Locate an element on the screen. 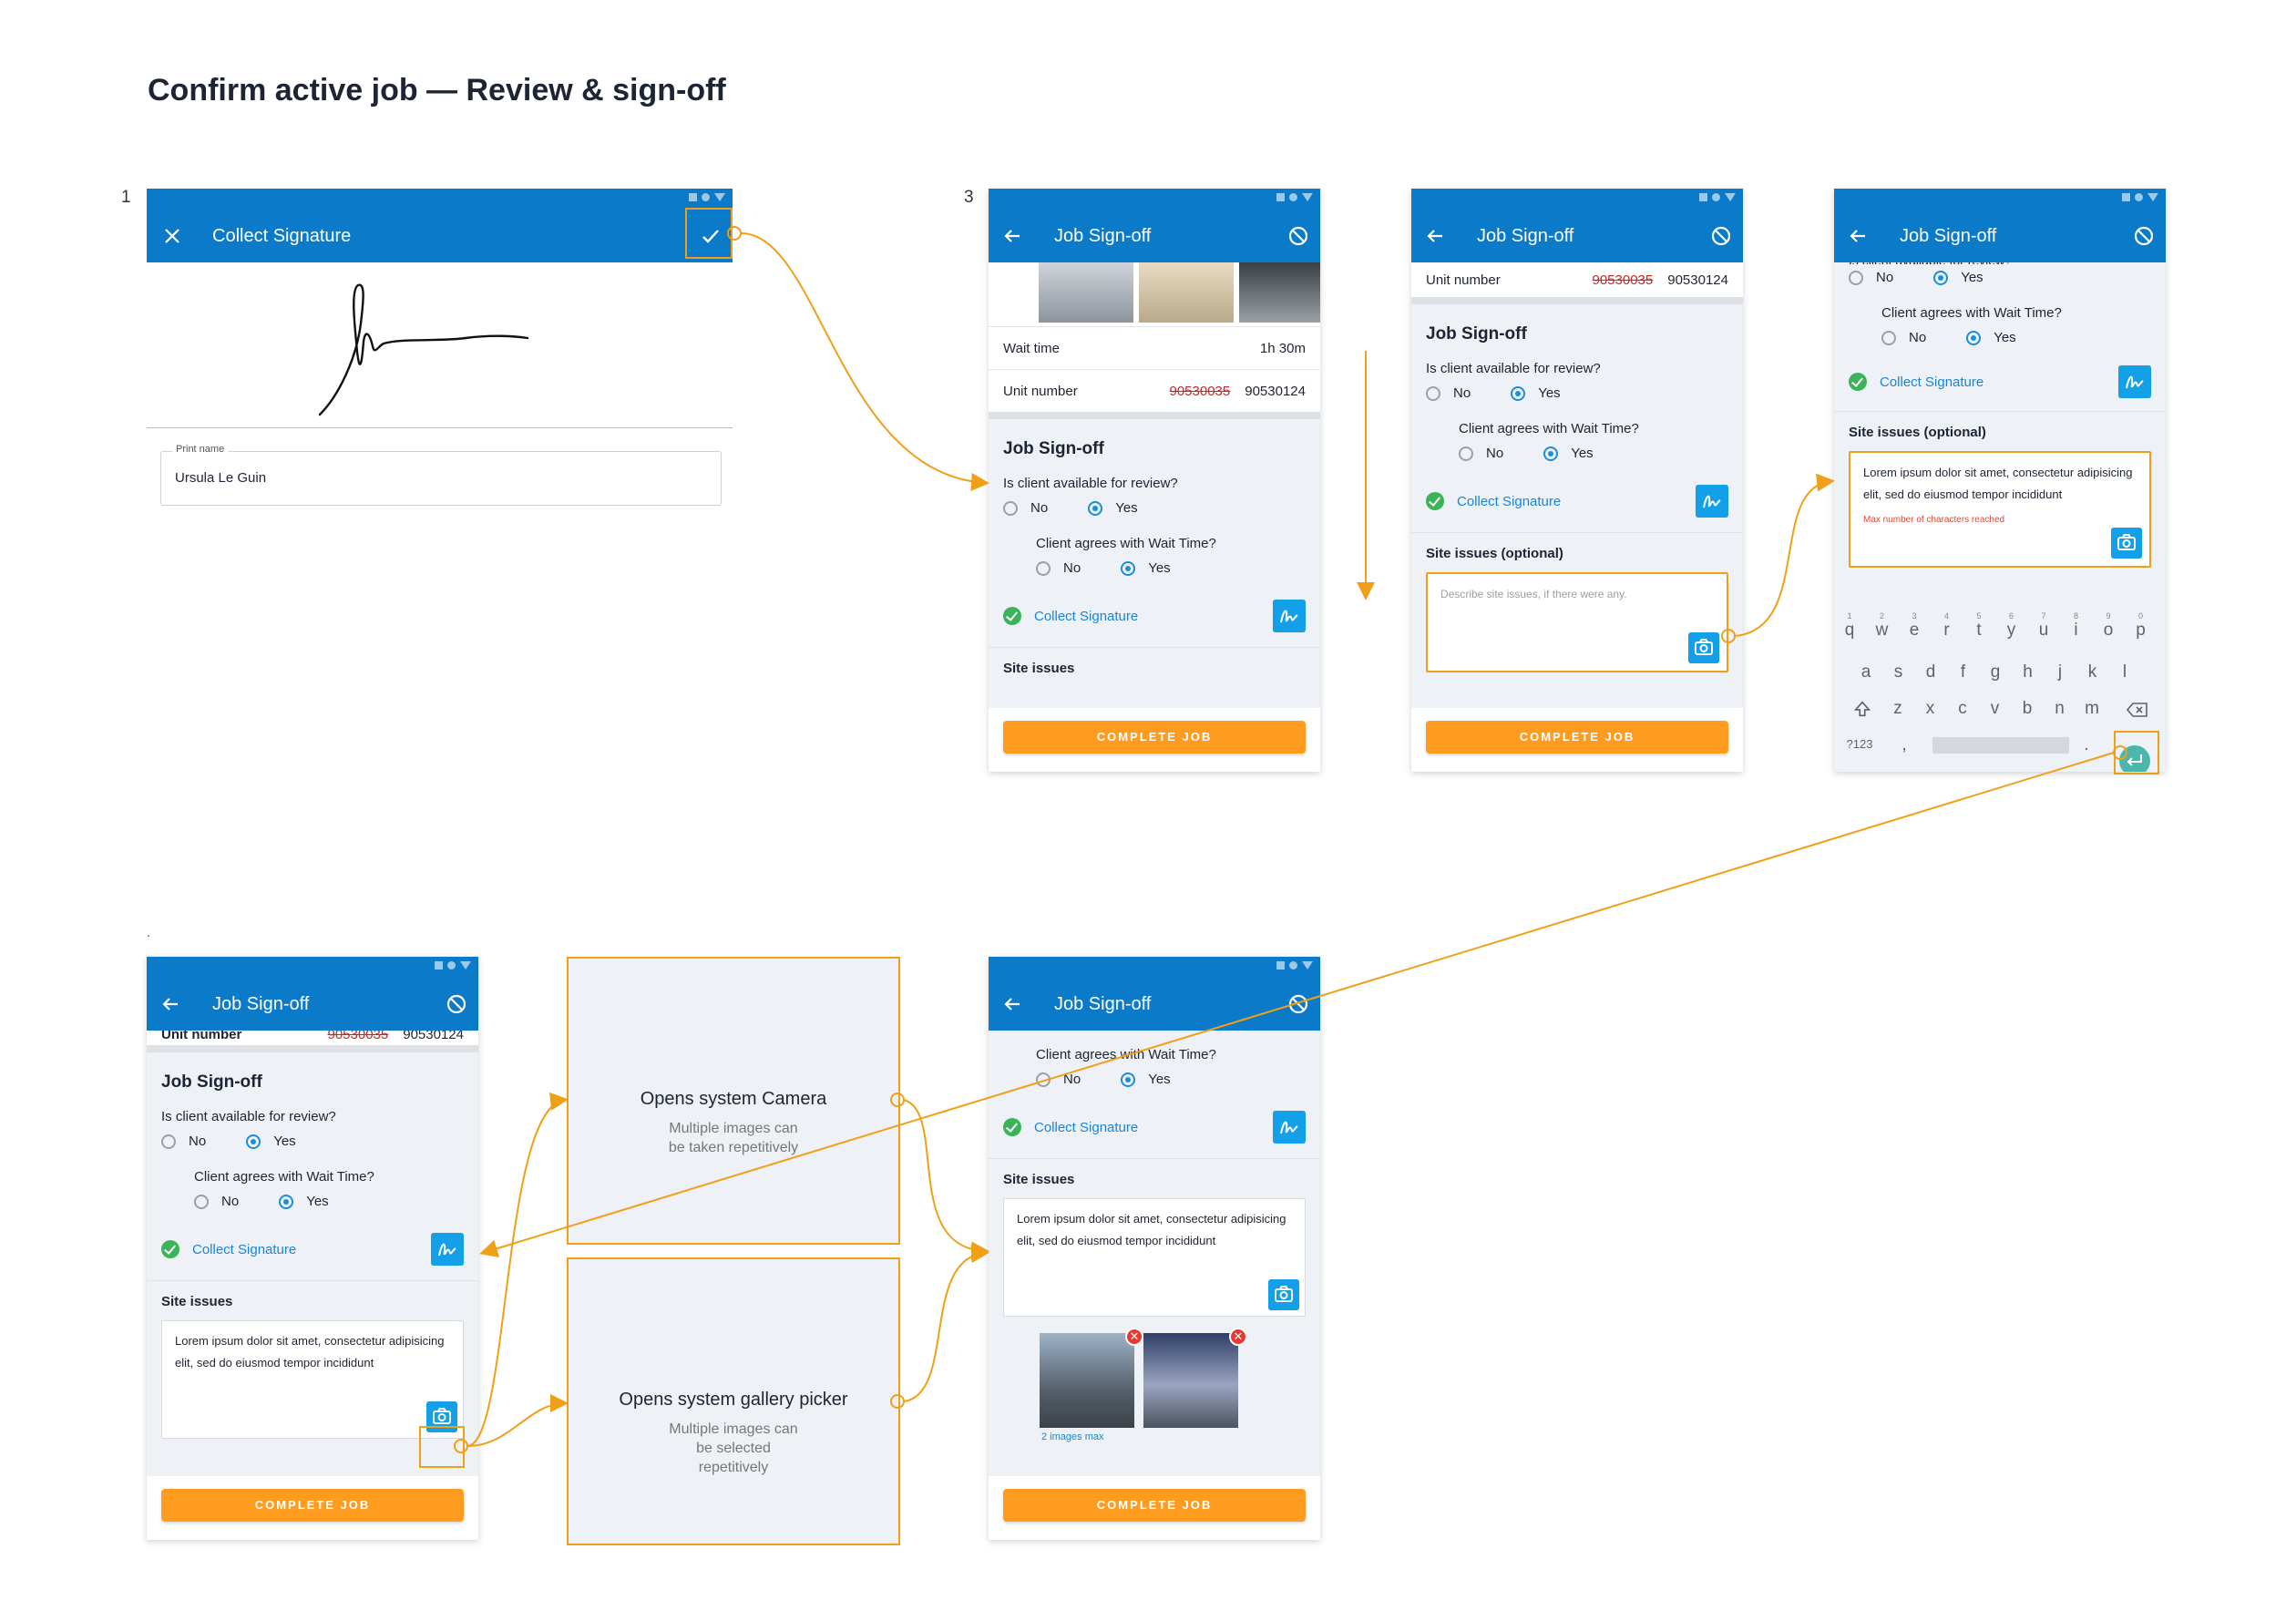  key-m: m is located at coordinates (2092, 709).